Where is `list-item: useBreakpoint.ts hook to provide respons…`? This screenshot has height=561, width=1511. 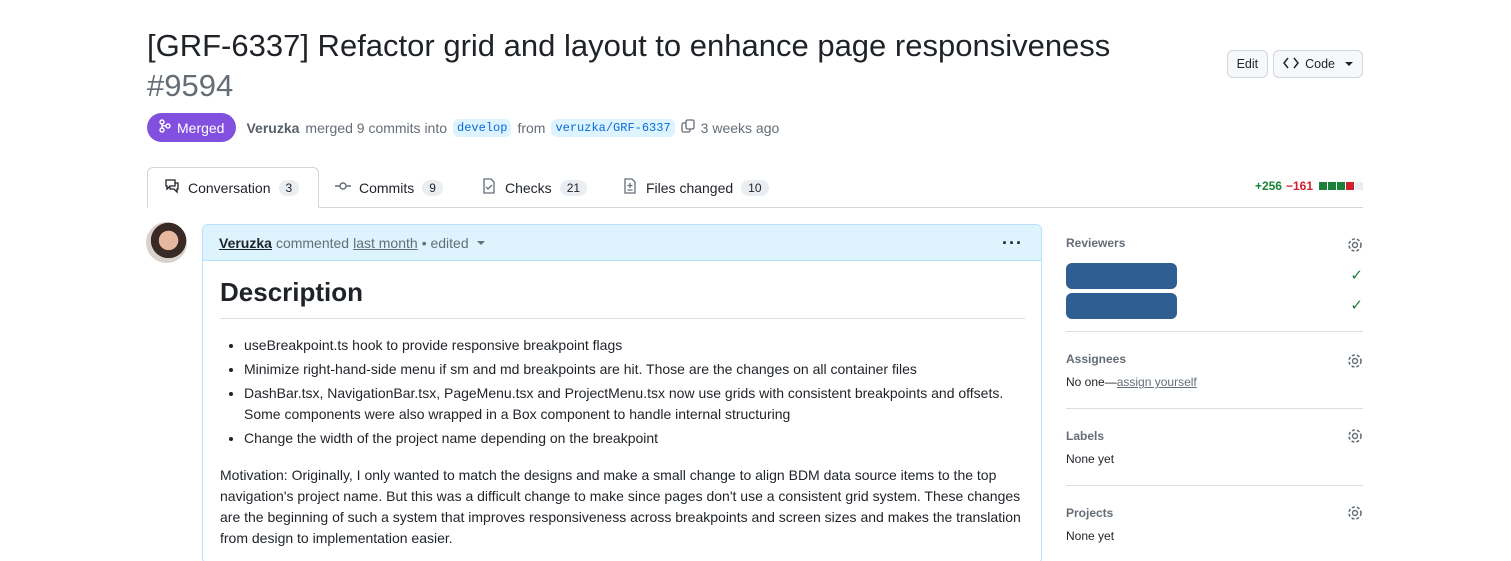 list-item: useBreakpoint.ts hook to provide respons… is located at coordinates (634, 345).